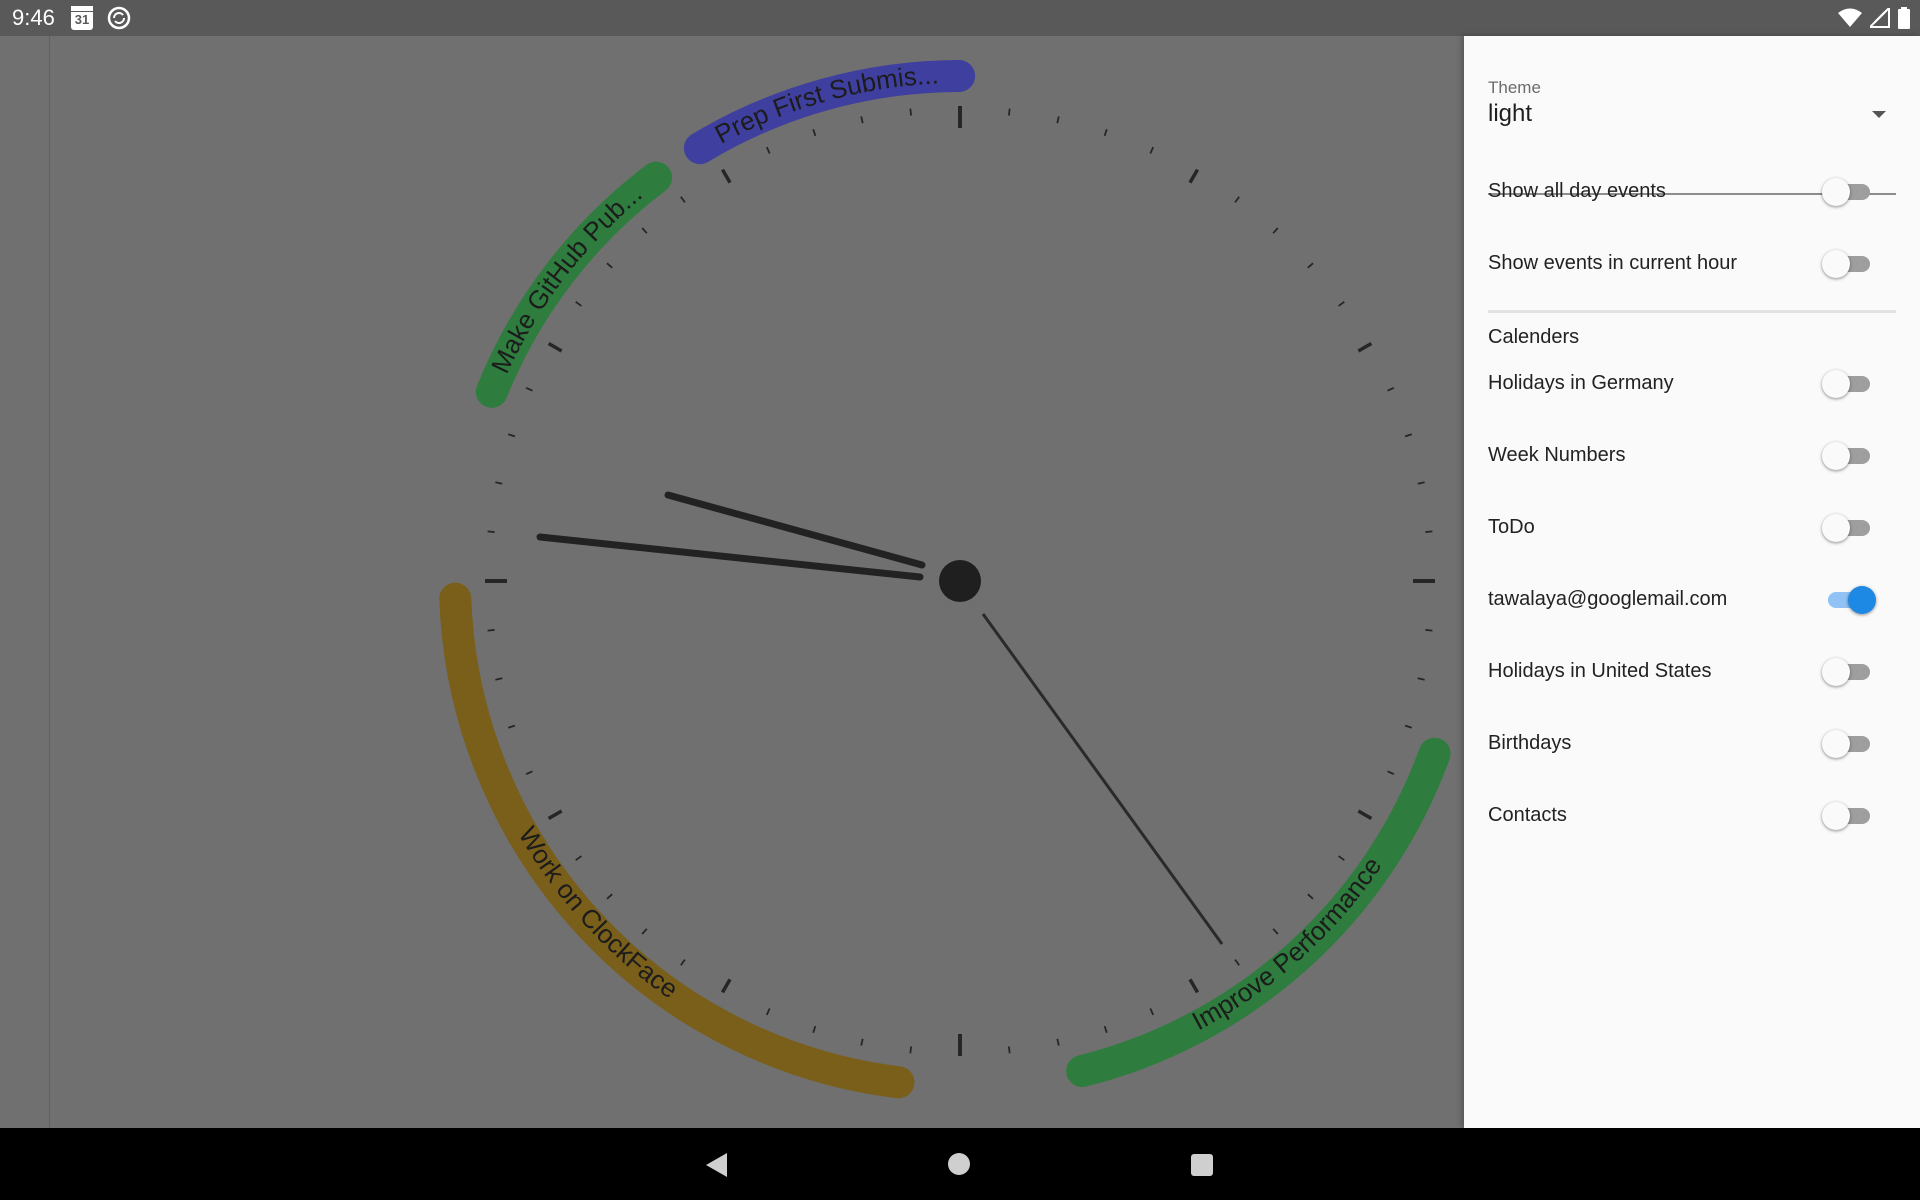 The width and height of the screenshot is (1920, 1200). Describe the element at coordinates (880, 718) in the screenshot. I see `clock-hands` at that location.